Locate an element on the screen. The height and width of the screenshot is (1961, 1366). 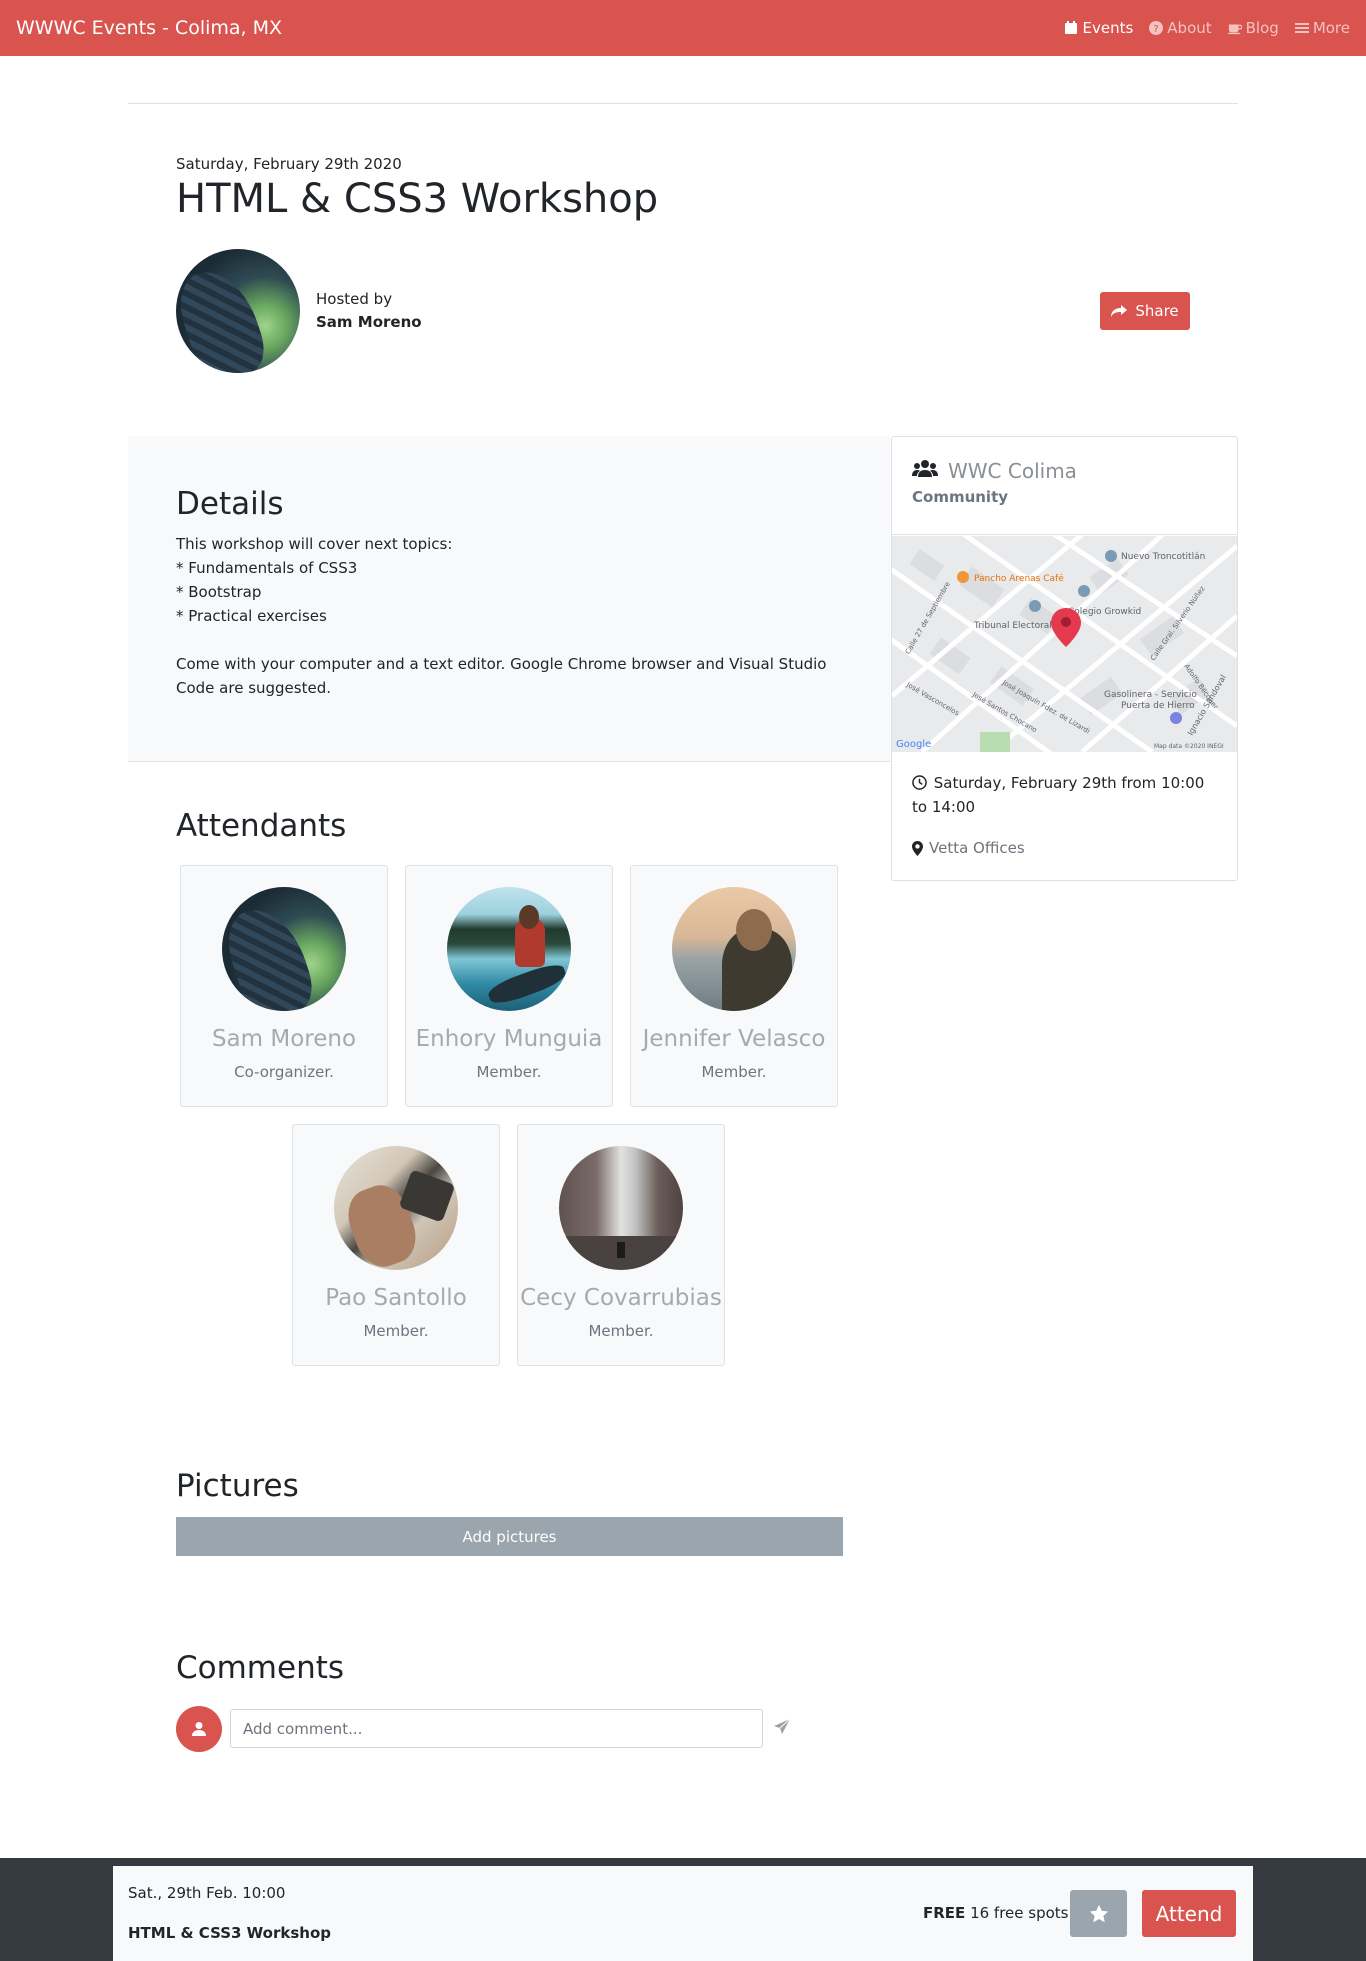
community-name: WWC Colima is located at coordinates (1012, 471).